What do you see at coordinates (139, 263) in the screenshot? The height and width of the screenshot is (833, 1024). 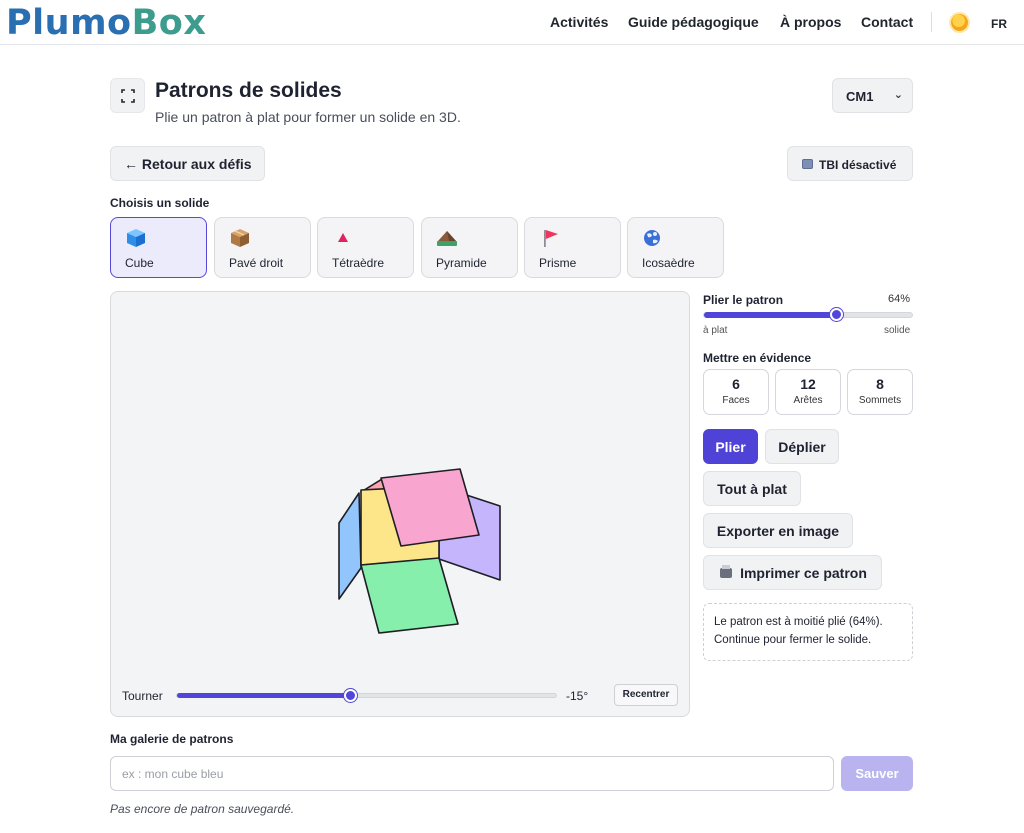 I see `solid-label: Cube` at bounding box center [139, 263].